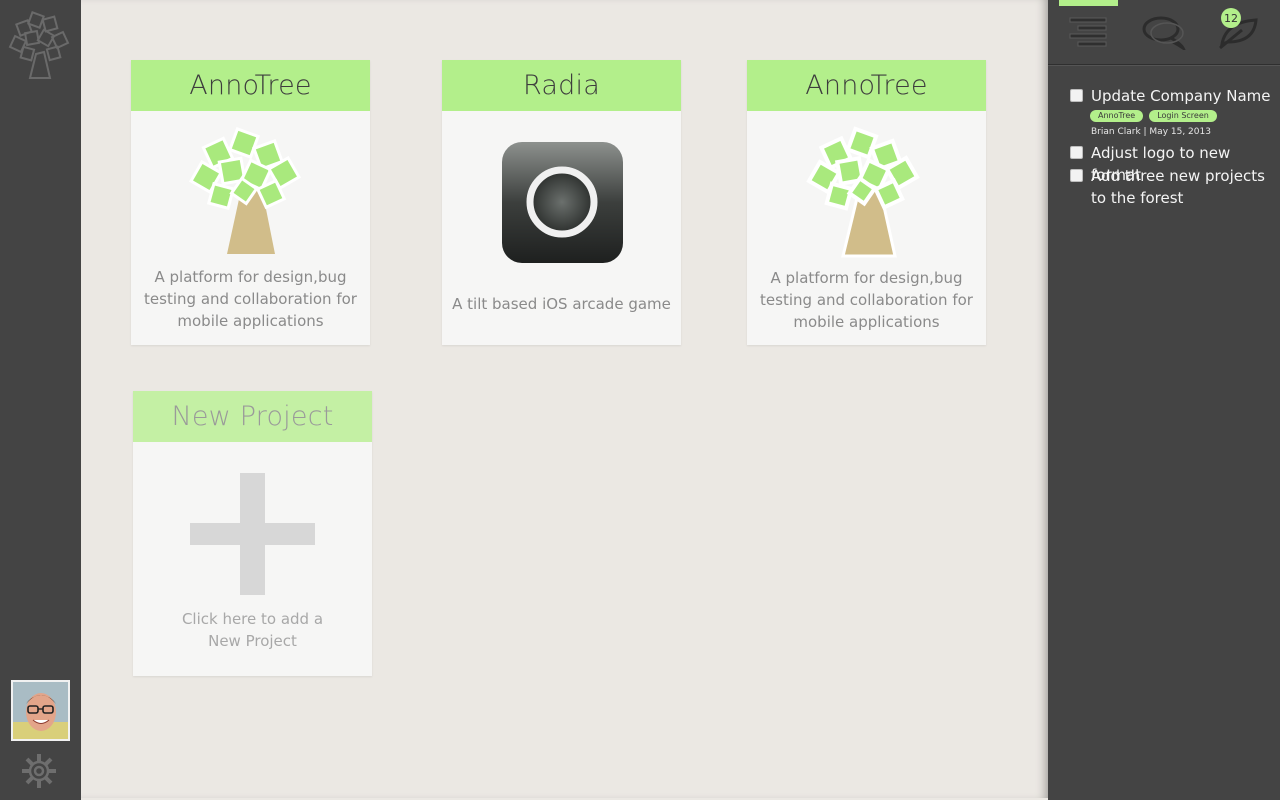 The width and height of the screenshot is (1280, 800). I want to click on chat-icon, so click(1164, 32).